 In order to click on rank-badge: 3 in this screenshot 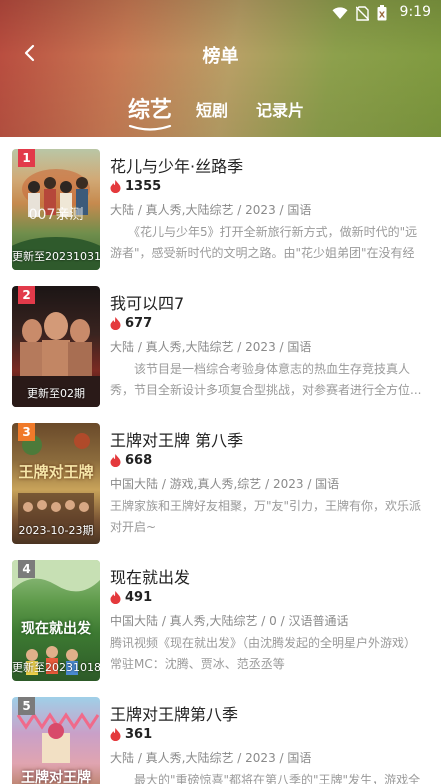, I will do `click(26, 432)`.